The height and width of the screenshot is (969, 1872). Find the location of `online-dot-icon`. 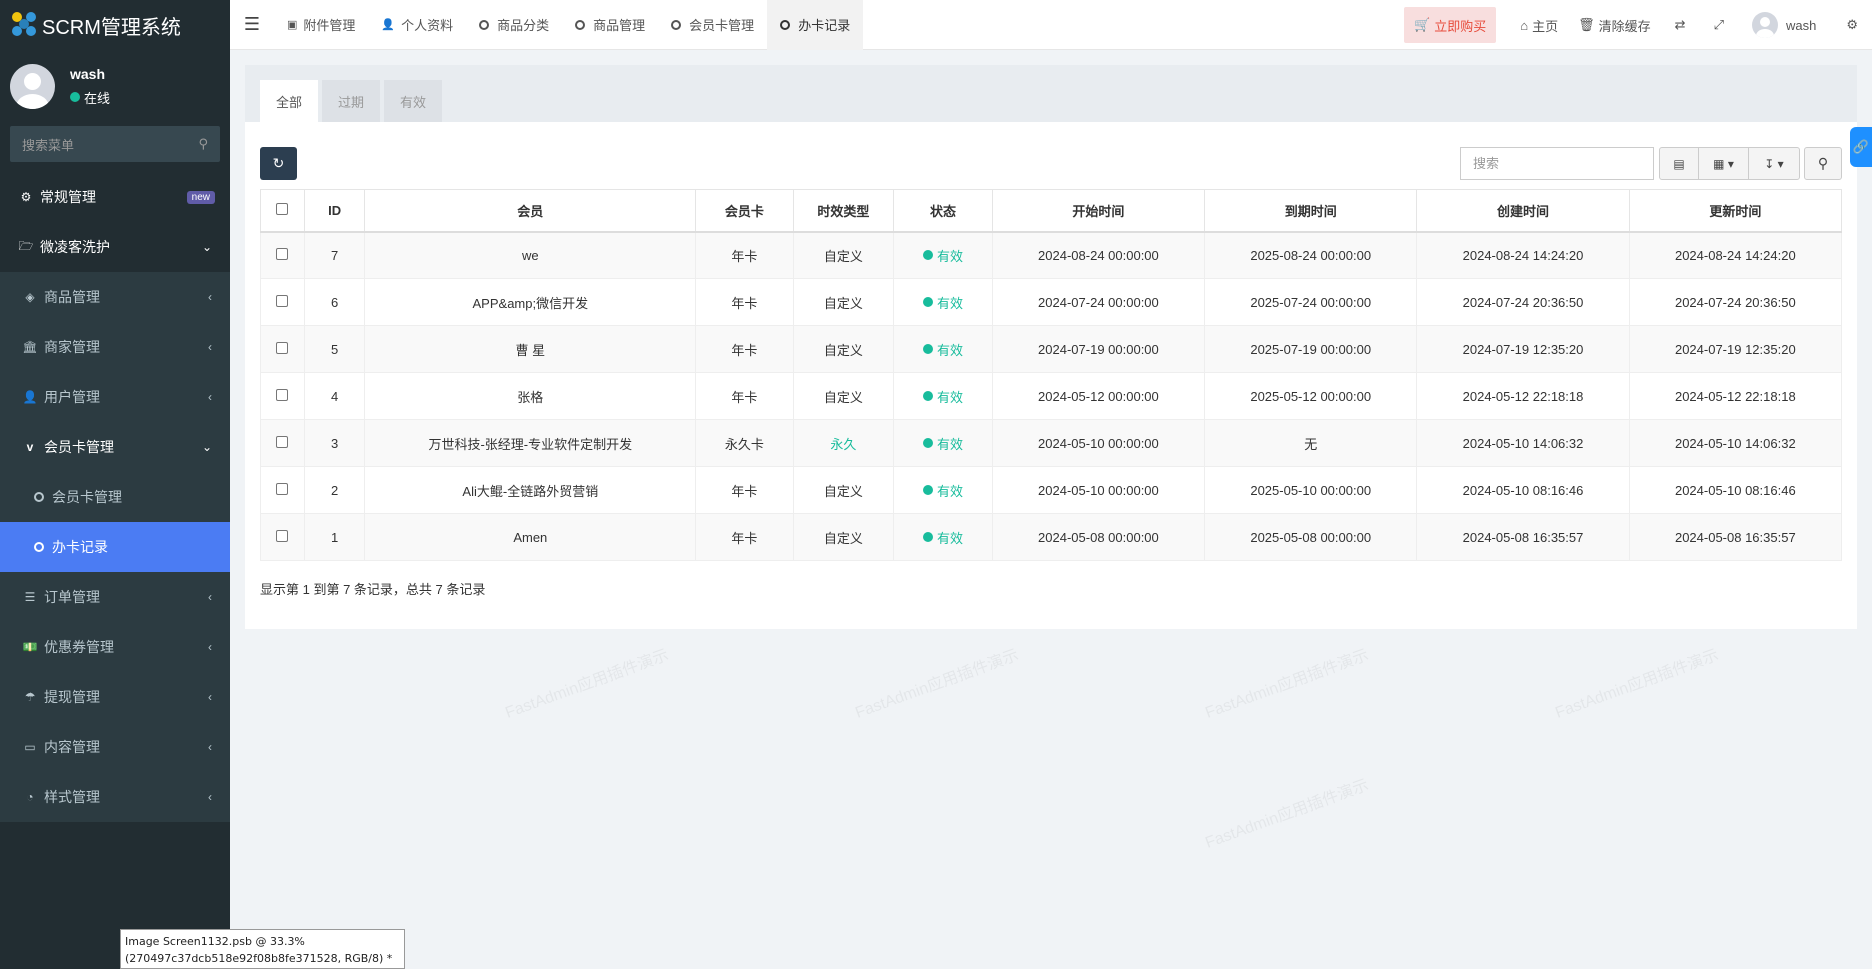

online-dot-icon is located at coordinates (75, 97).